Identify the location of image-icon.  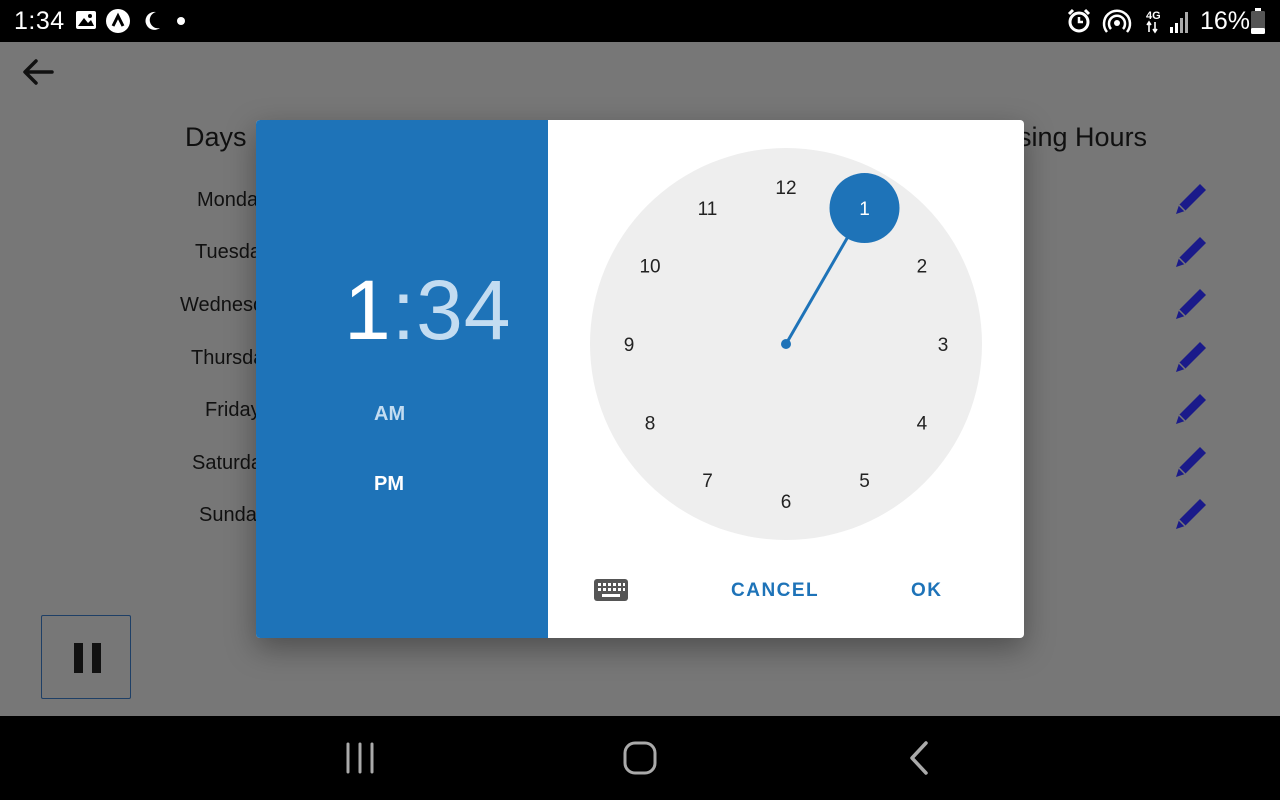
(86, 20).